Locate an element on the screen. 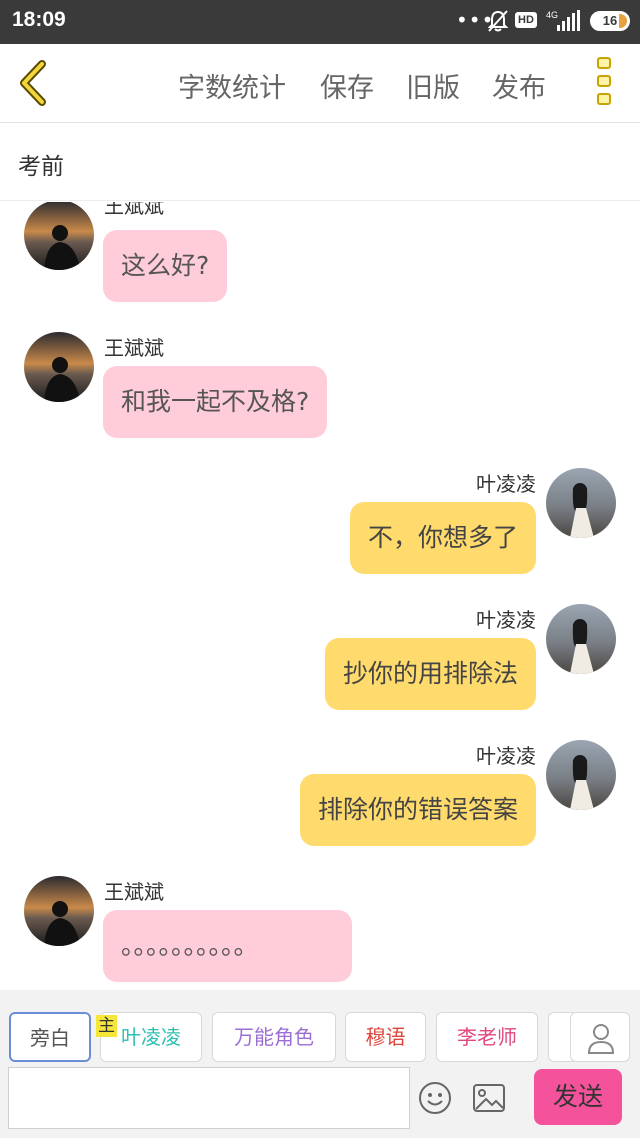 Image resolution: width=640 pixels, height=1138 pixels. role-teacher-li: 李老师 is located at coordinates (487, 1037).